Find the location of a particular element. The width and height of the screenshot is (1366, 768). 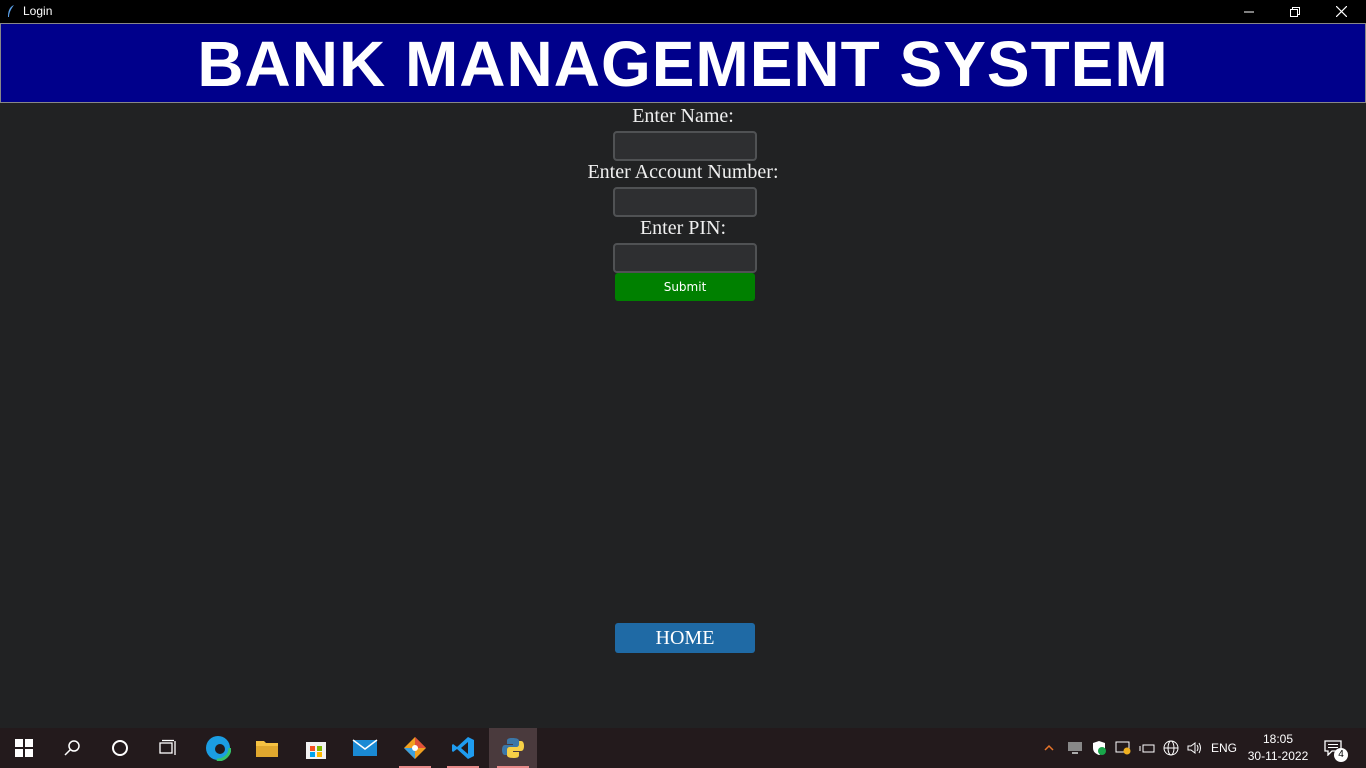

microsoft-store-app is located at coordinates (316, 748).